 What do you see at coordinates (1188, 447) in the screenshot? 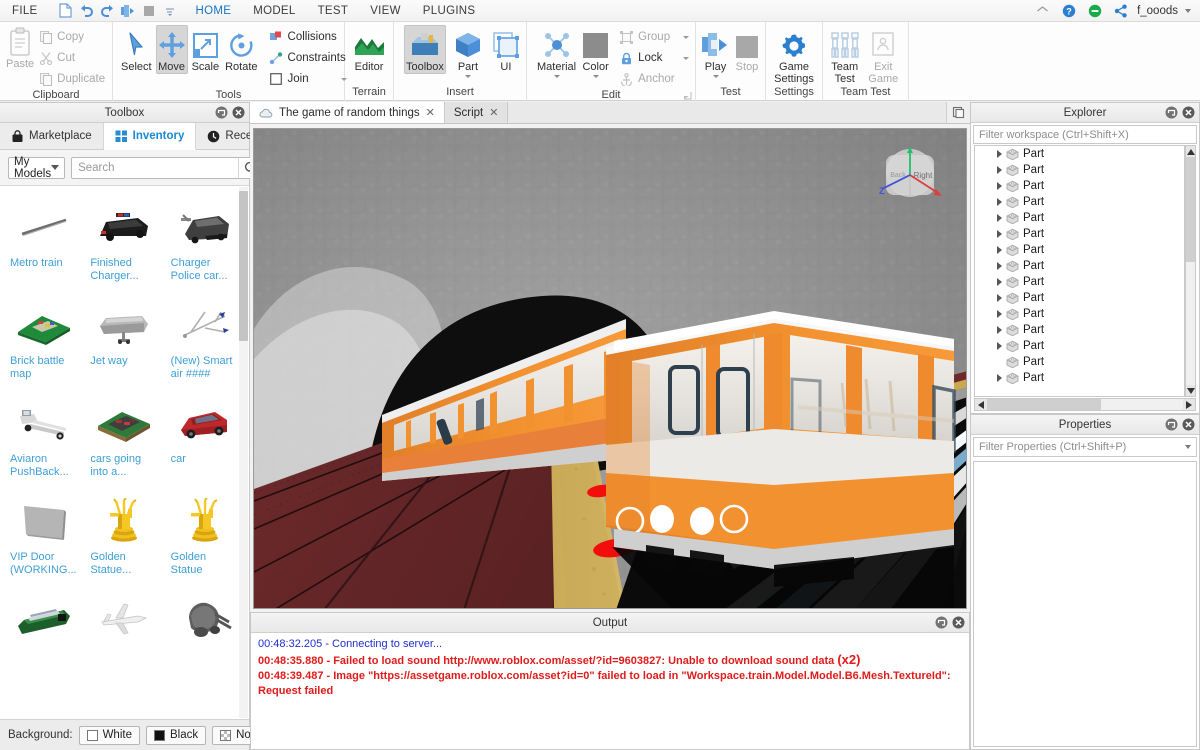
I see `properties-filter-dropdown-icon` at bounding box center [1188, 447].